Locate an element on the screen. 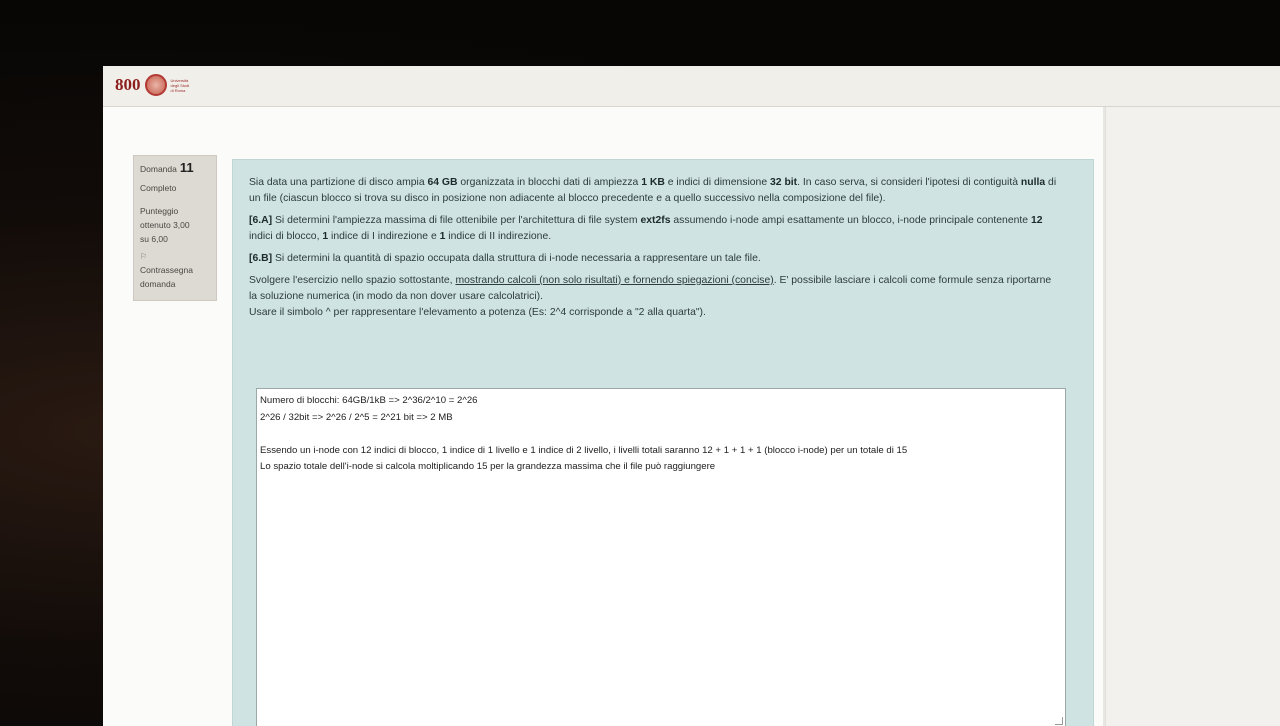 The image size is (1280, 726). logo-number: 800 is located at coordinates (128, 84).